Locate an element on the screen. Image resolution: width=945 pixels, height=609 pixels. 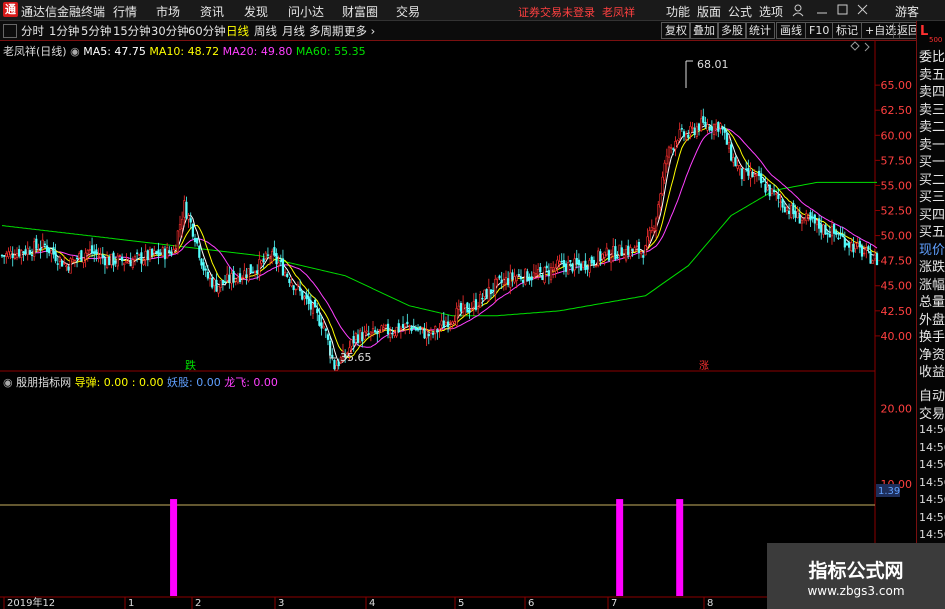
indicator-tick-label: 20.00 is located at coordinates (897, 409).